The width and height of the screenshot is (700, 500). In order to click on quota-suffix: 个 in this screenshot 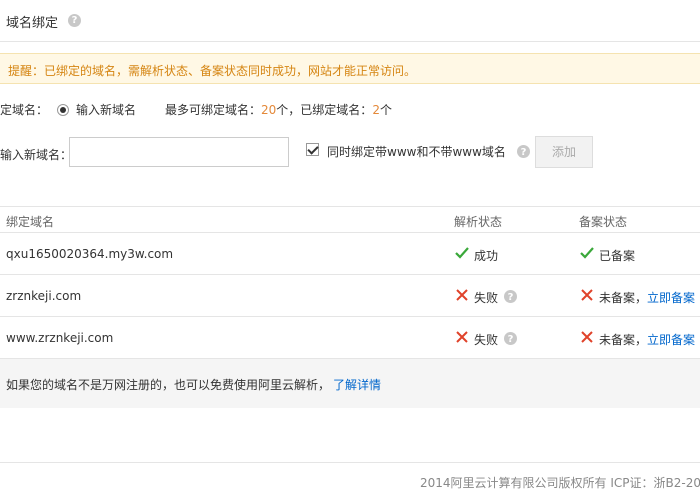, I will do `click(385, 110)`.